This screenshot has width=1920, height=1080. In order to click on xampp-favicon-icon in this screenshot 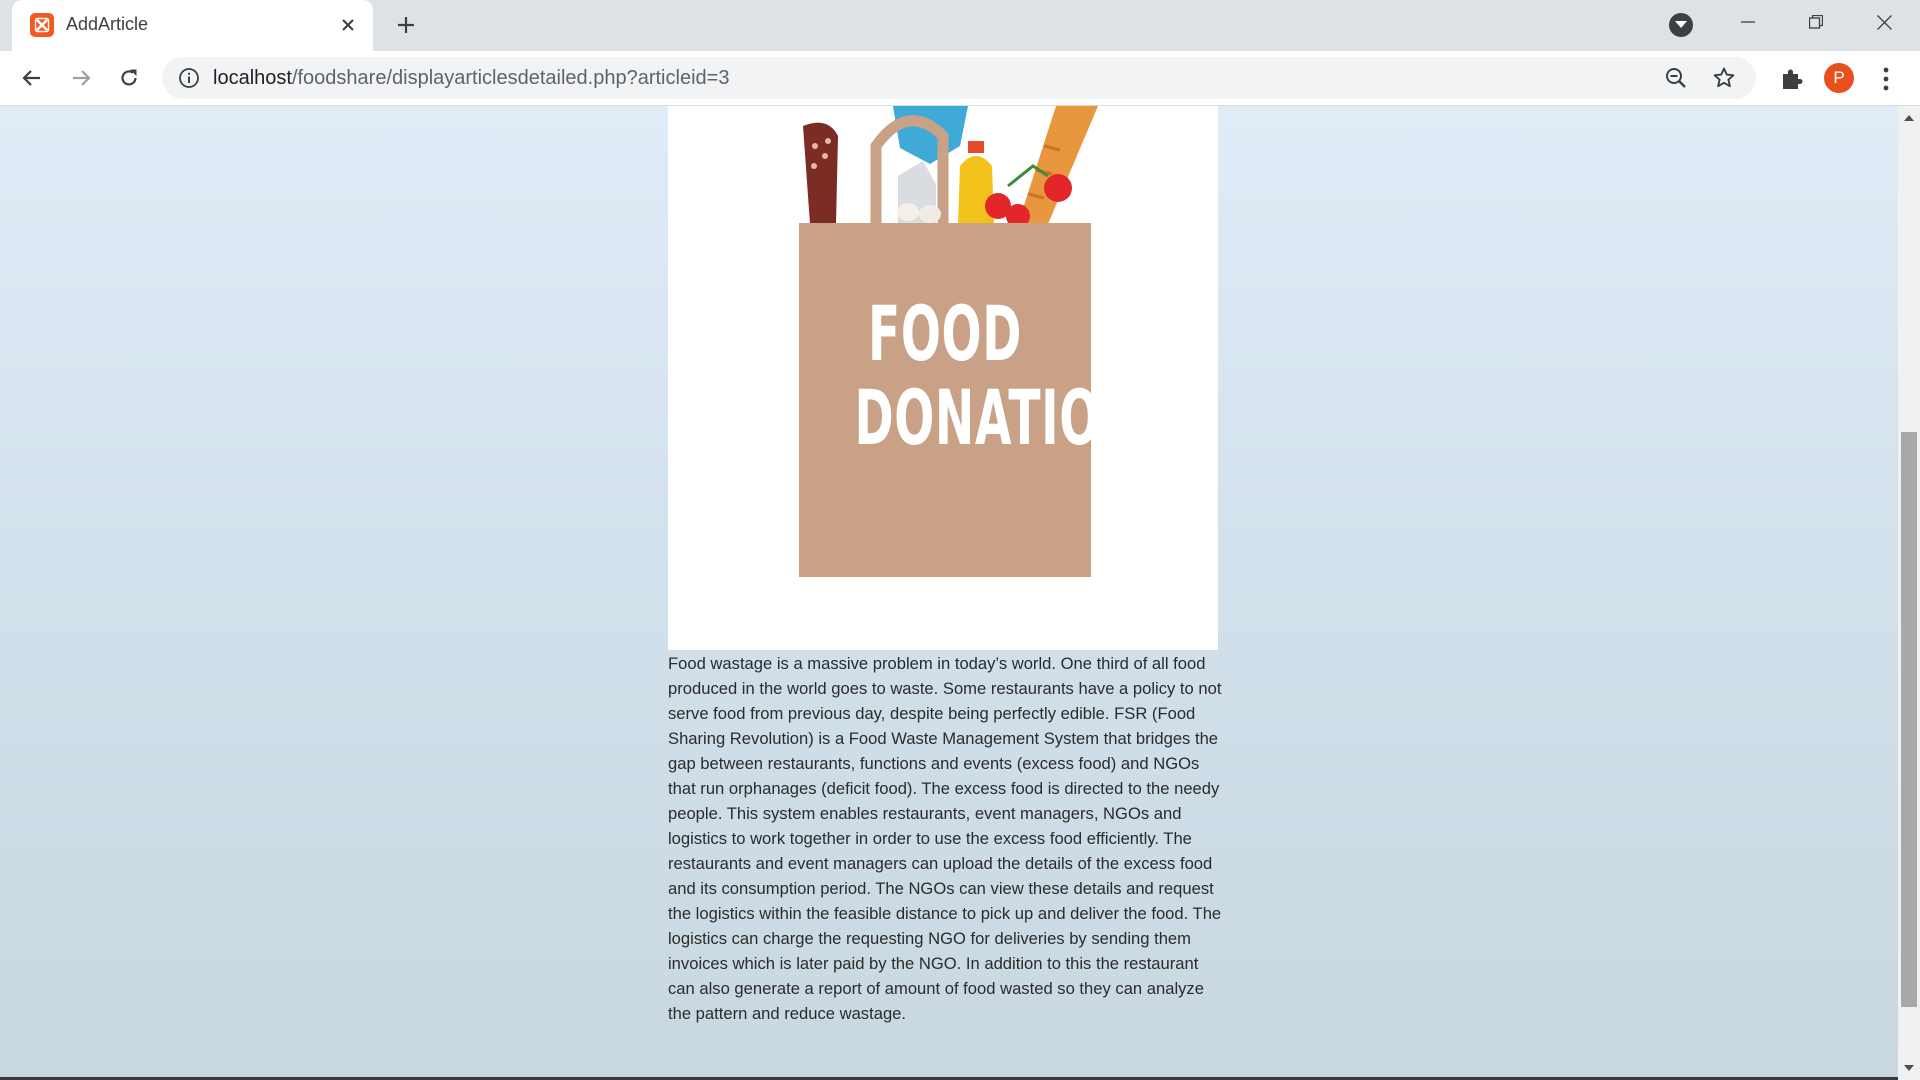, I will do `click(42, 25)`.